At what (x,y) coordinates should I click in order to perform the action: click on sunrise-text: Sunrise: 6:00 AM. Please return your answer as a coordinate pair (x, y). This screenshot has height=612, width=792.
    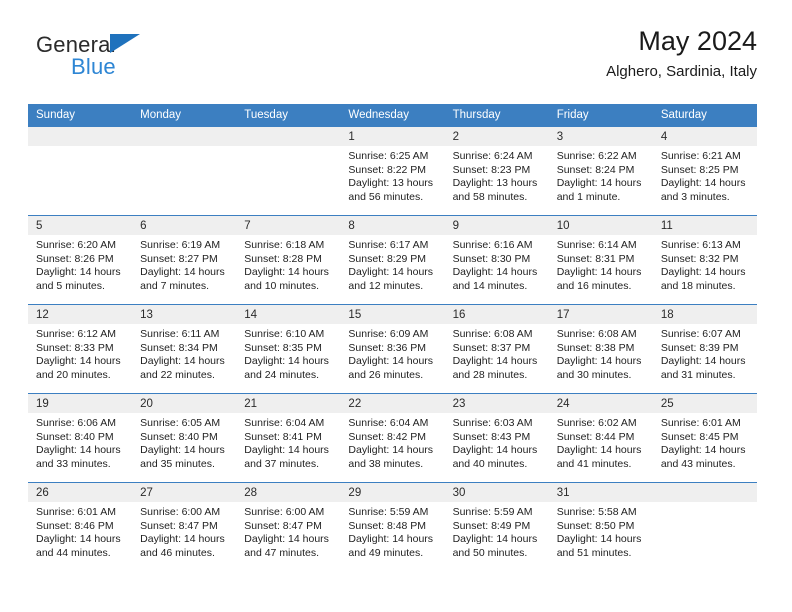
    Looking at the image, I should click on (284, 512).